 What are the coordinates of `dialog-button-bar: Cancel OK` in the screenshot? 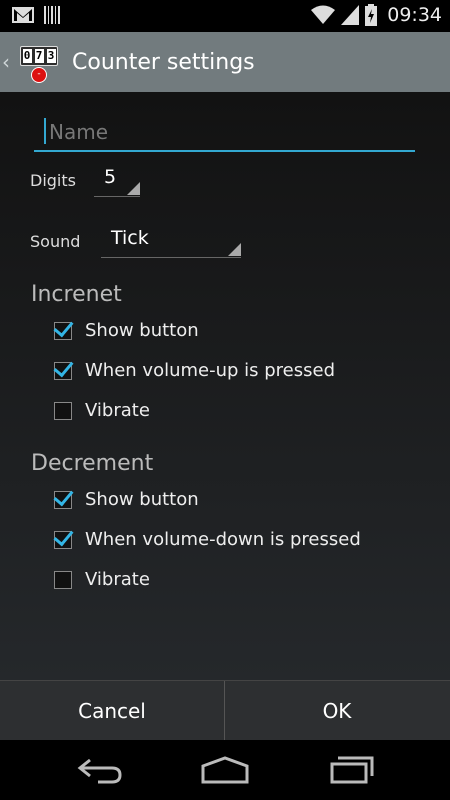 It's located at (225, 710).